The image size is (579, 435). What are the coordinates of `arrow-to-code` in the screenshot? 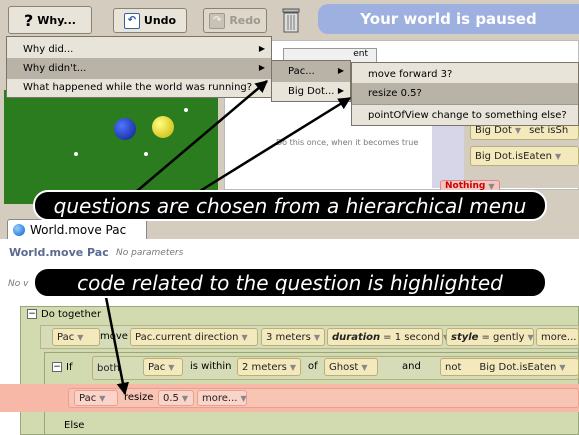 It's located at (116, 343).